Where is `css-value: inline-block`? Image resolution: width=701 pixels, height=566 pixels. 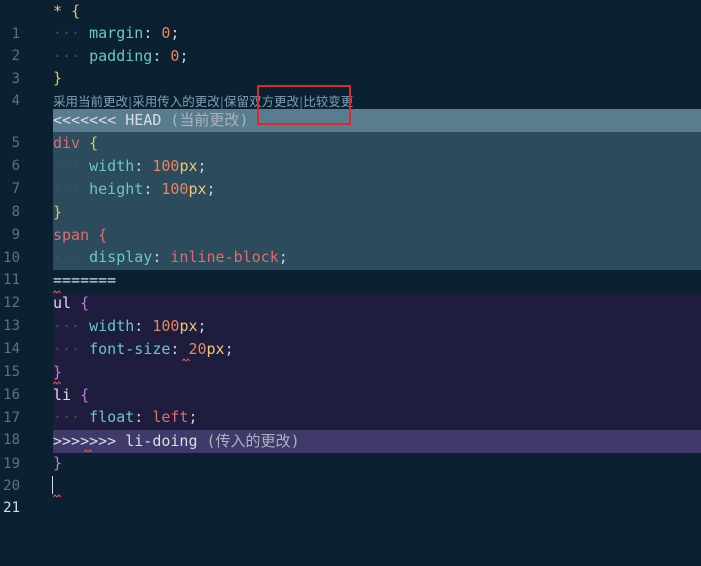 css-value: inline-block is located at coordinates (224, 257).